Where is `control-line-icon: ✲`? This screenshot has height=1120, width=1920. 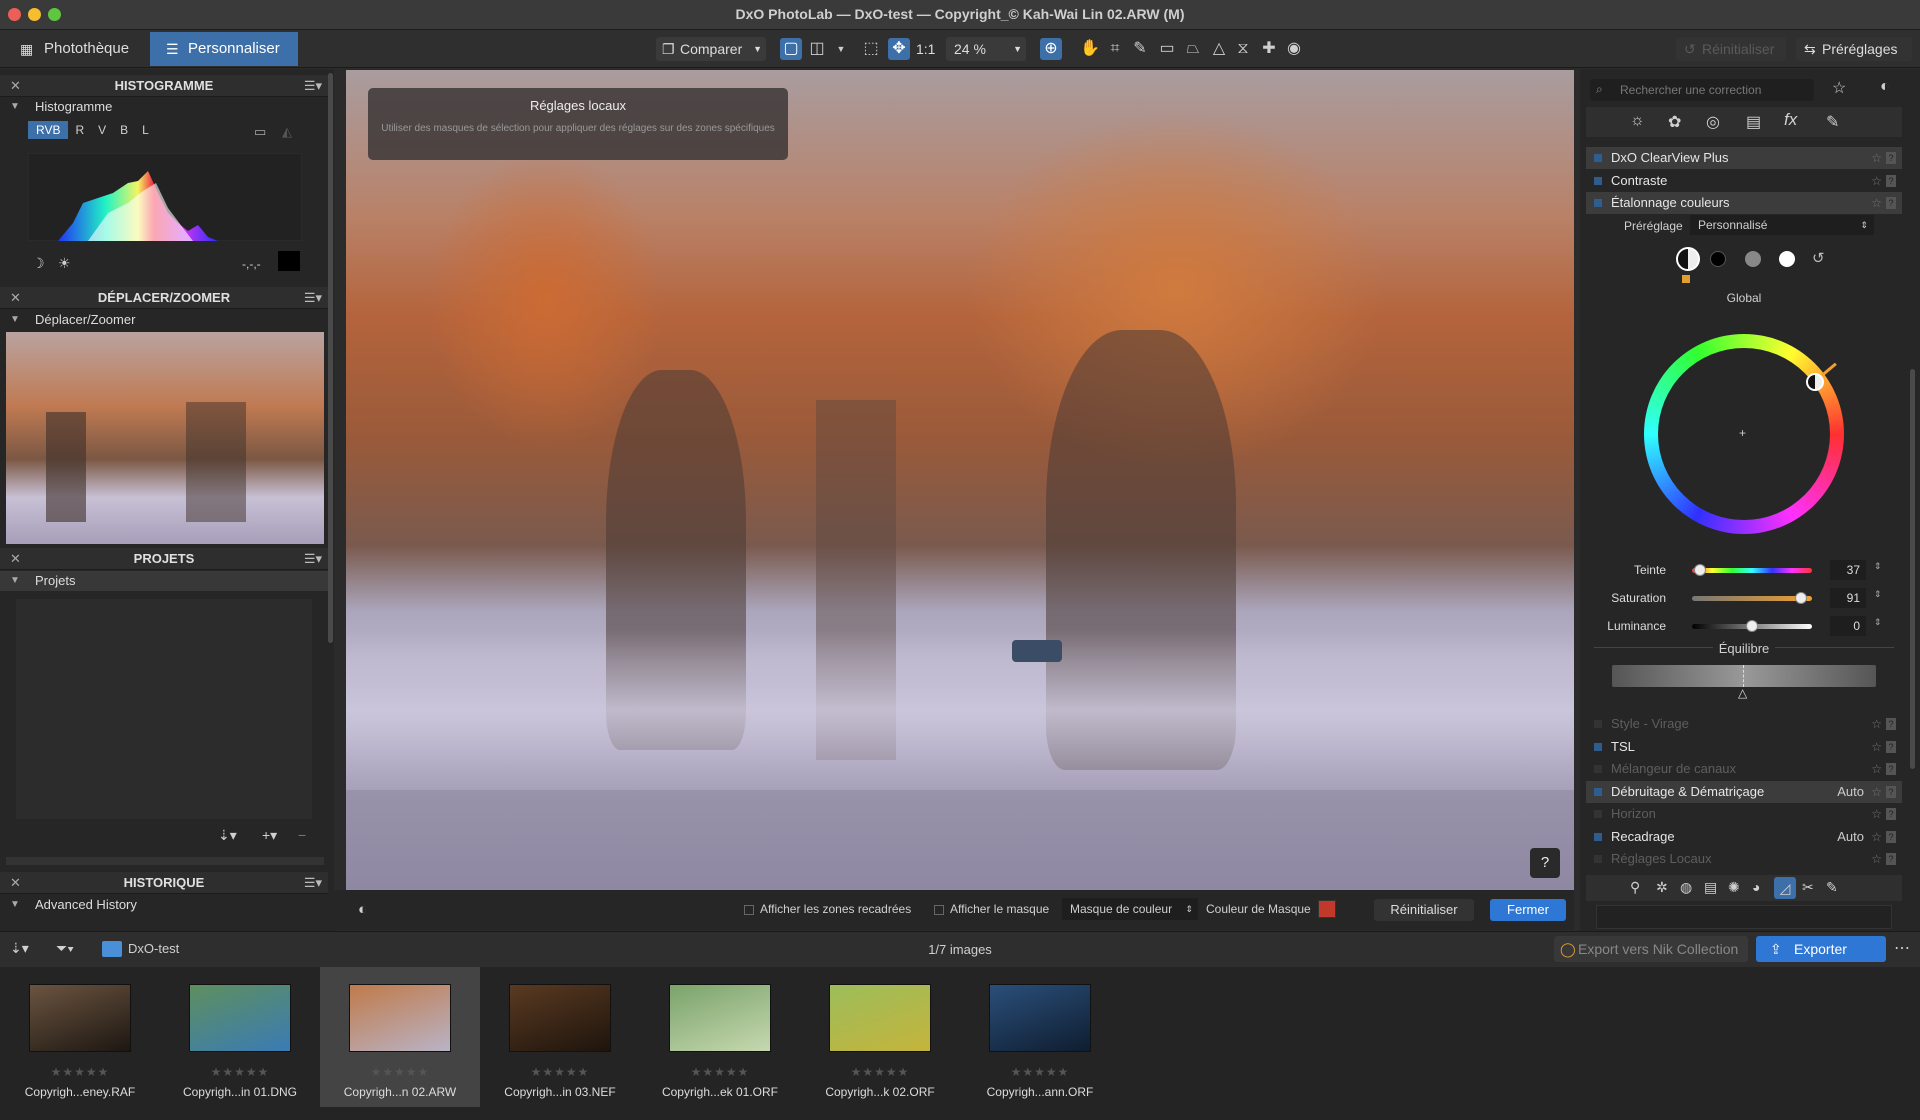
control-line-icon: ✲ is located at coordinates (1662, 887).